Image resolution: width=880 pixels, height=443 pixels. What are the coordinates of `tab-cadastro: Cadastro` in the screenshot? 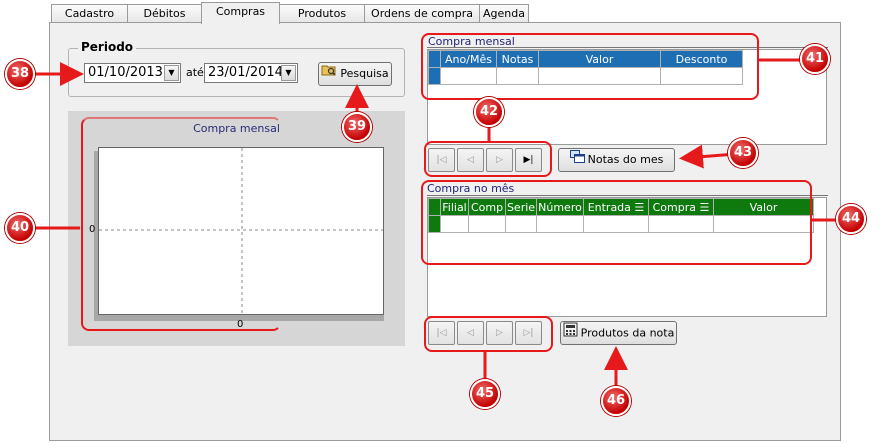 It's located at (89, 13).